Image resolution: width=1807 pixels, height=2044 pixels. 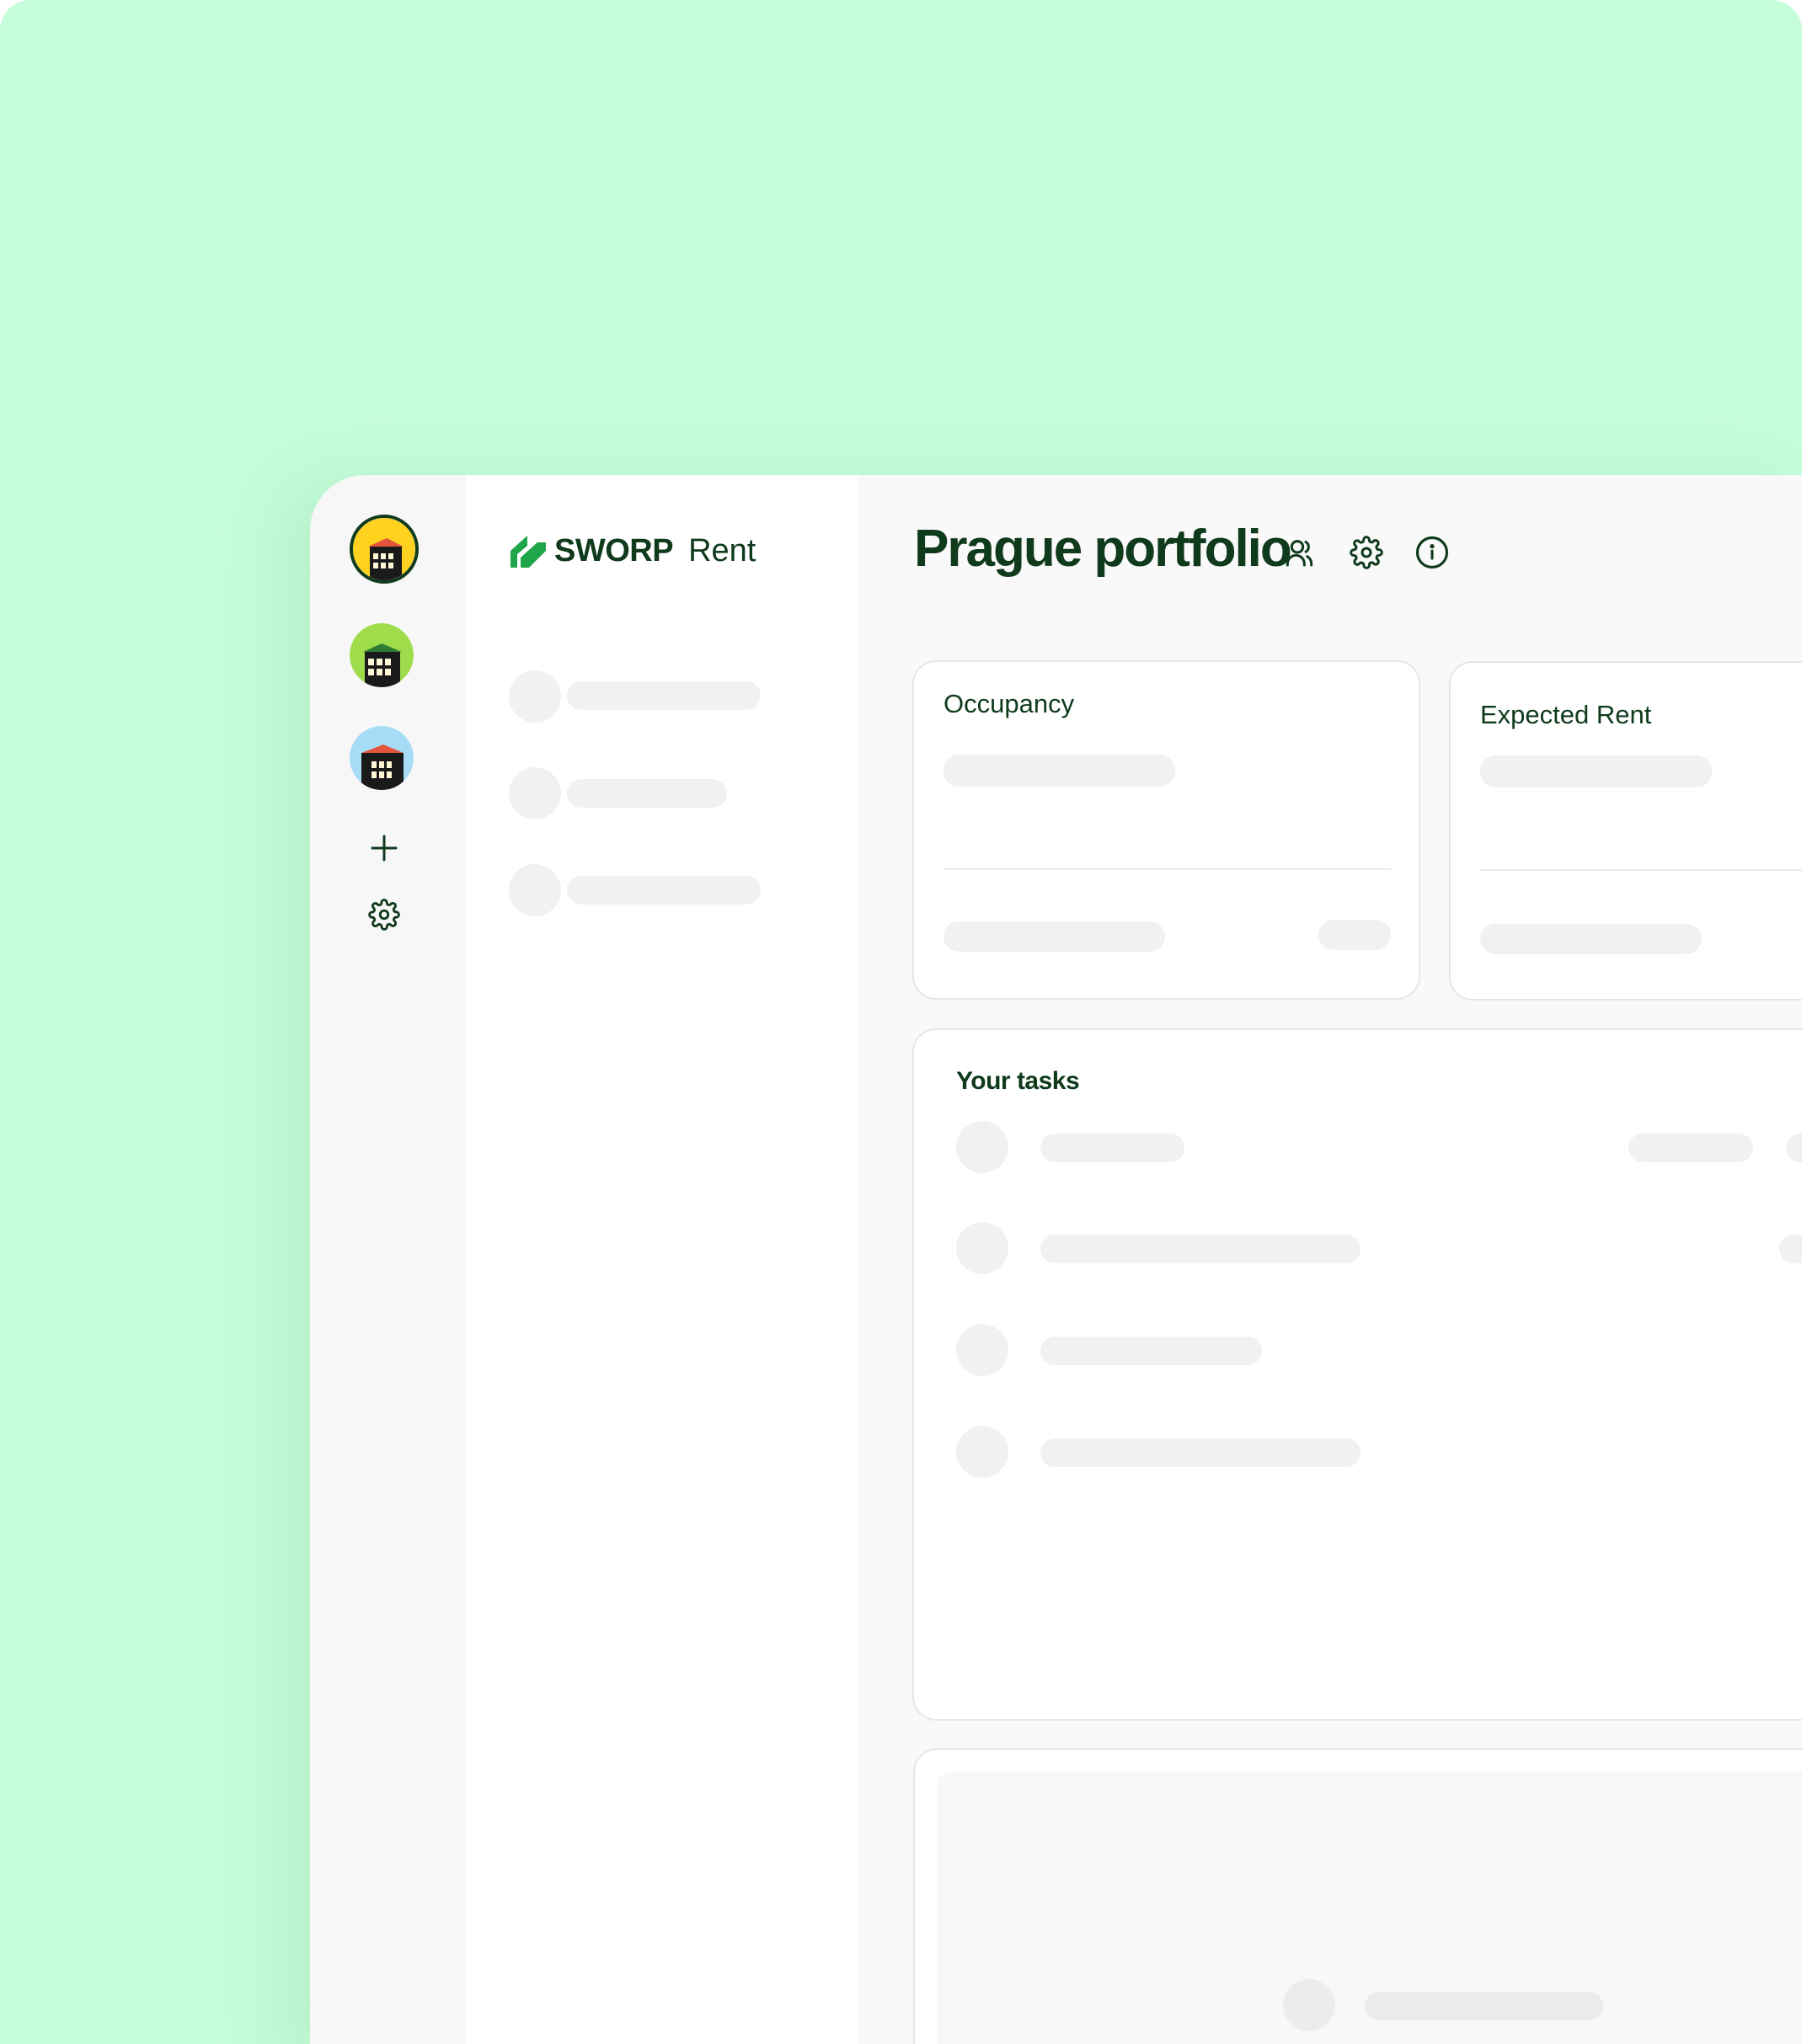 What do you see at coordinates (1166, 830) in the screenshot?
I see `occupancy-card: Occupancy` at bounding box center [1166, 830].